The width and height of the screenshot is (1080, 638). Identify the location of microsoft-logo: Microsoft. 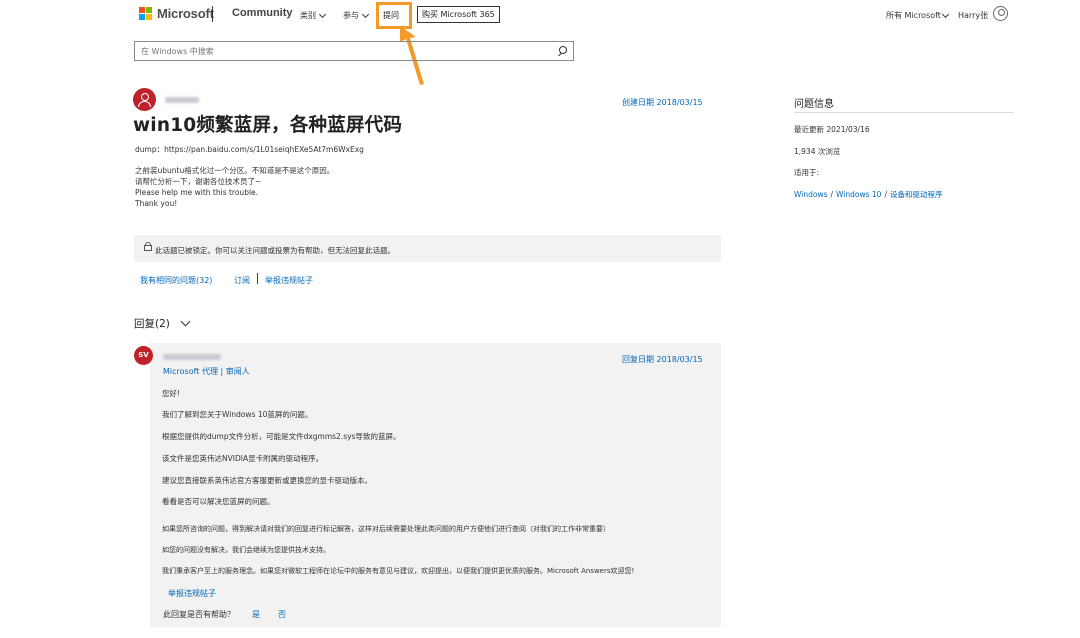
(176, 13).